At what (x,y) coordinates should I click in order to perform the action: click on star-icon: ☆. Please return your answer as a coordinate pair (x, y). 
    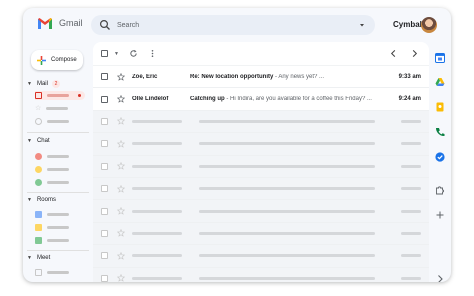
    Looking at the image, I should click on (38, 108).